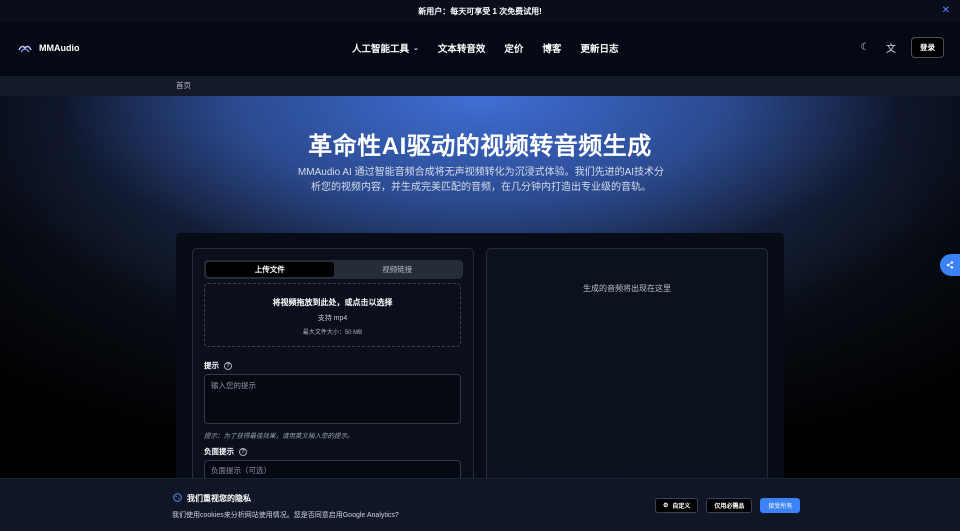 This screenshot has height=531, width=960. What do you see at coordinates (270, 269) in the screenshot?
I see `tab-upload-file: 上传文件` at bounding box center [270, 269].